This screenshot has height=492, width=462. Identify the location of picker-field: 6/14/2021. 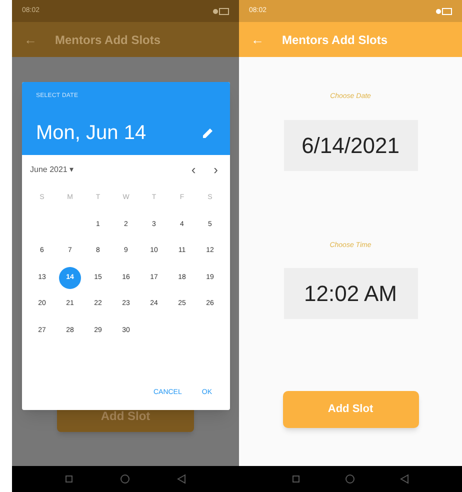
(351, 145).